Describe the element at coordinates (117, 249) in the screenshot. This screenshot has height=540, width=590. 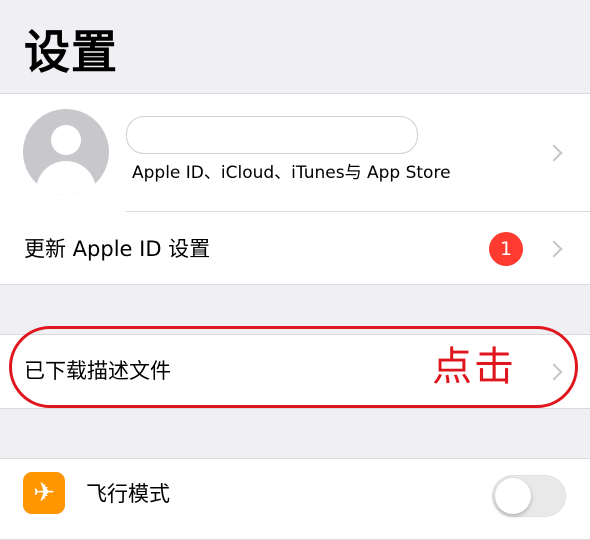
I see `update-apple-id-label: 更新 Apple ID 设置` at that location.